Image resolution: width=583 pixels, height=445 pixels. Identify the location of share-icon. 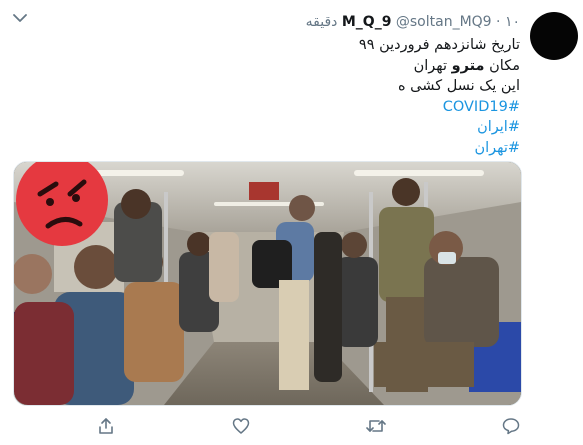
(106, 426).